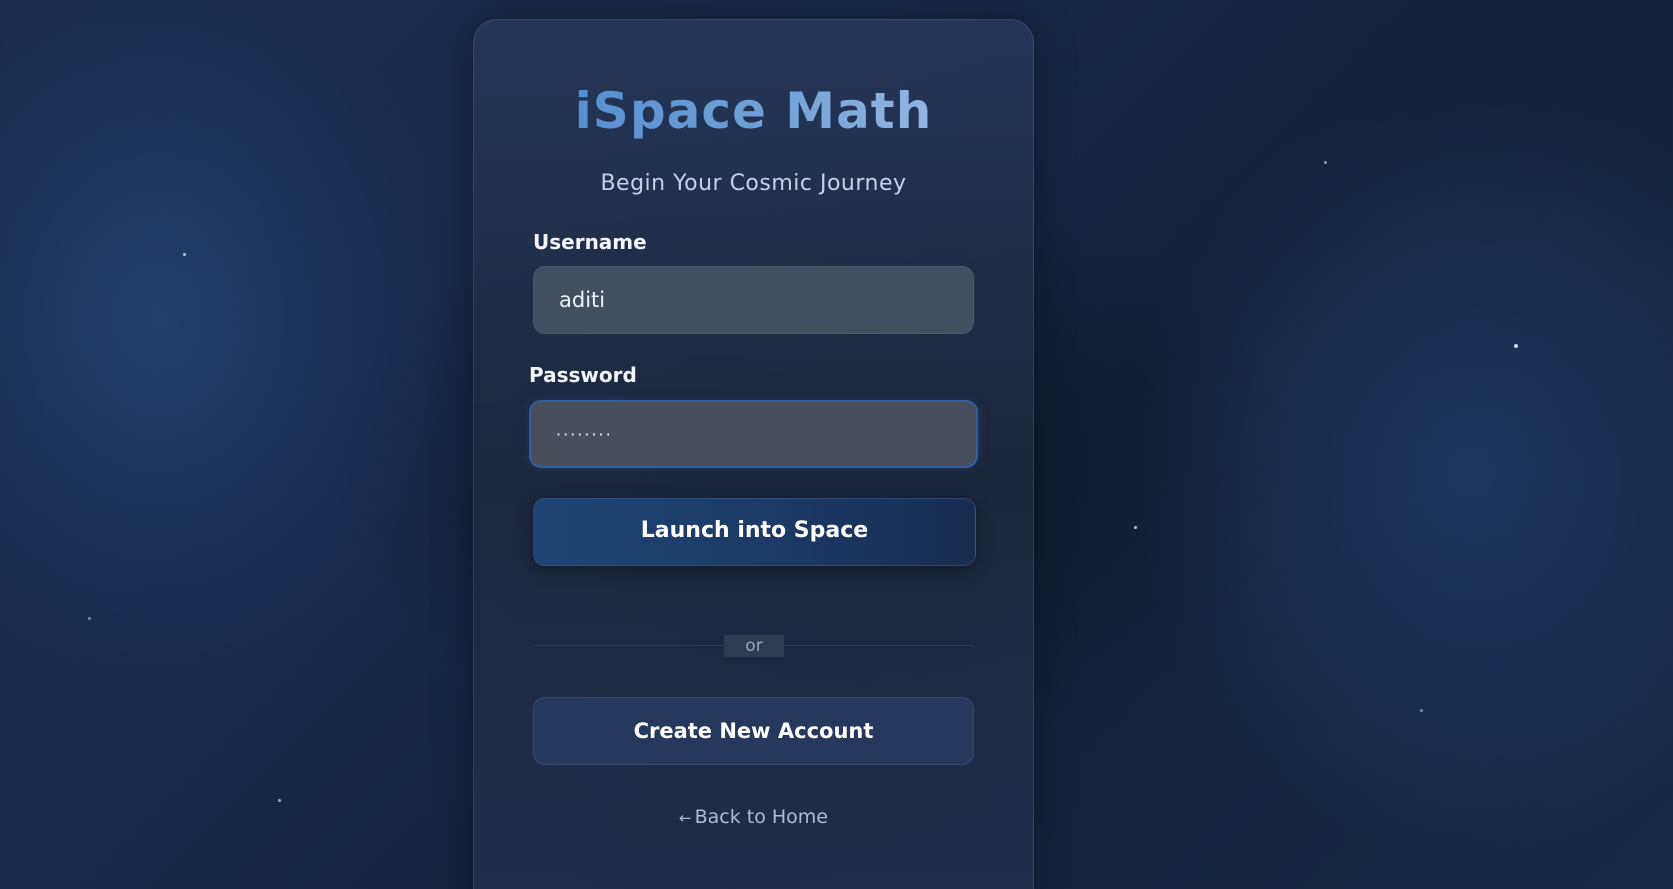 This screenshot has height=889, width=1673. What do you see at coordinates (753, 111) in the screenshot?
I see `app-title: iSpace Math` at bounding box center [753, 111].